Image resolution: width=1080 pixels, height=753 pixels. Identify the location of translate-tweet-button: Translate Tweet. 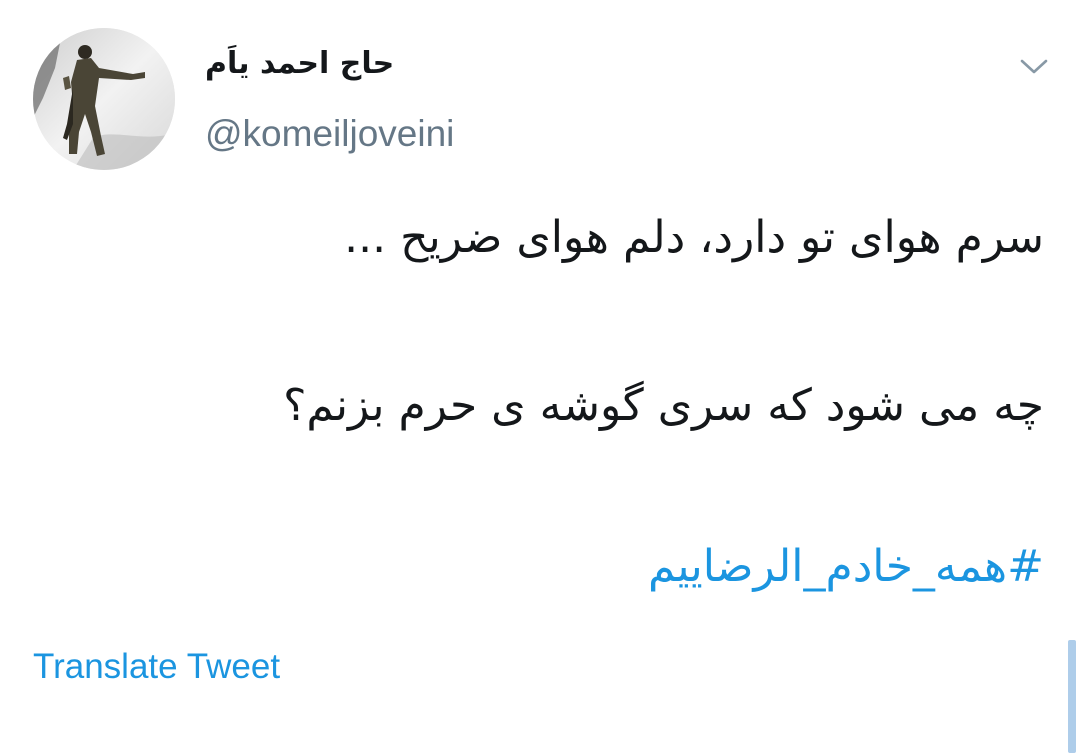
(156, 667).